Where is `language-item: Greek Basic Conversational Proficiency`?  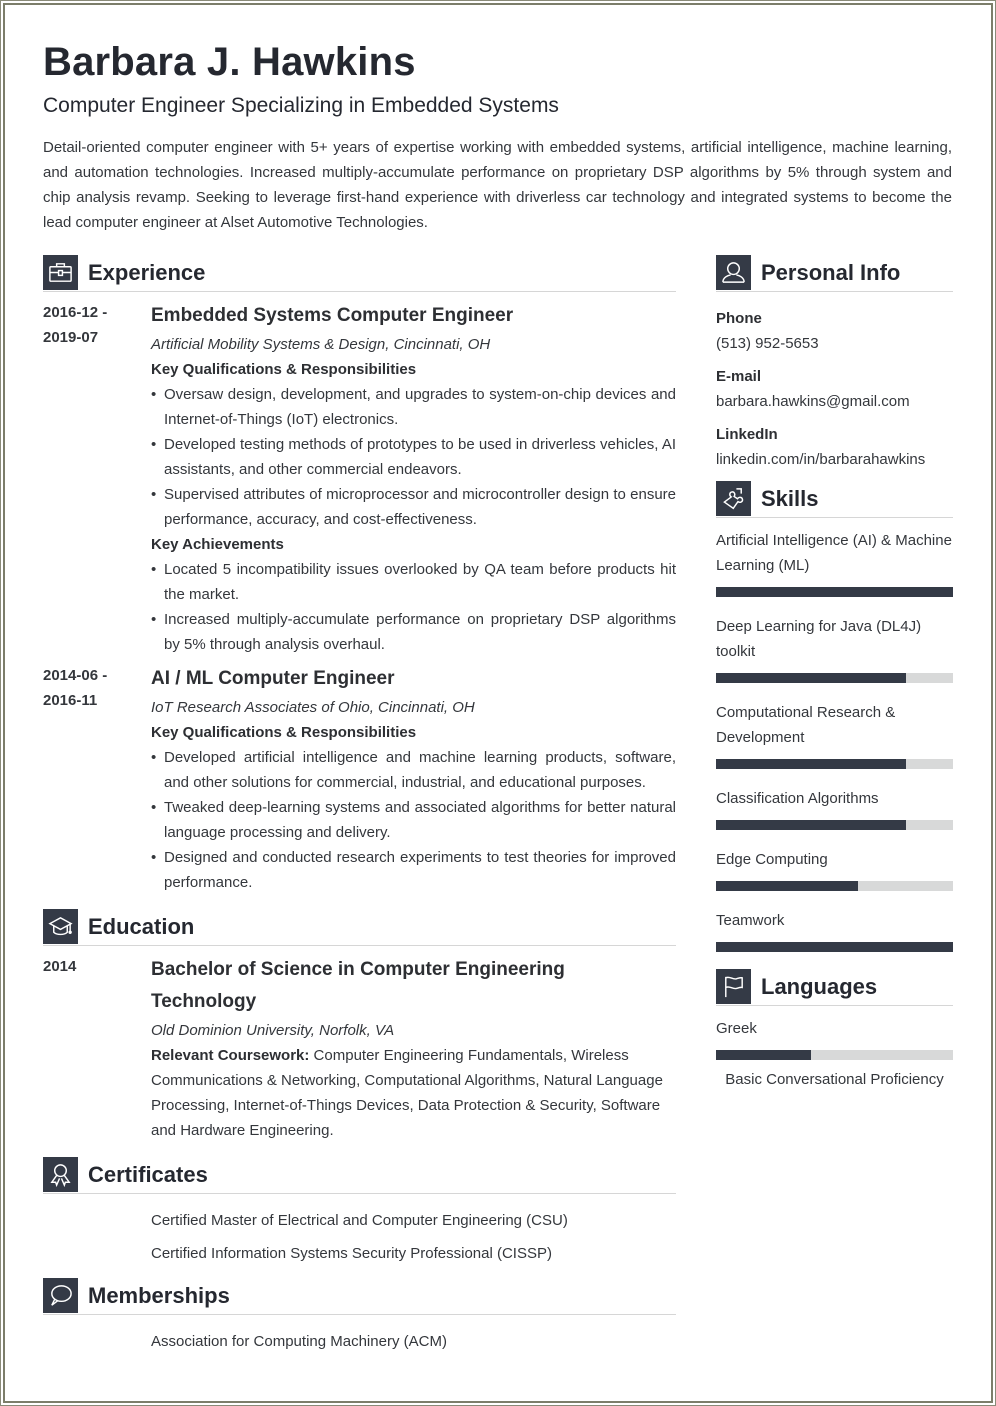 language-item: Greek Basic Conversational Proficiency is located at coordinates (834, 1054).